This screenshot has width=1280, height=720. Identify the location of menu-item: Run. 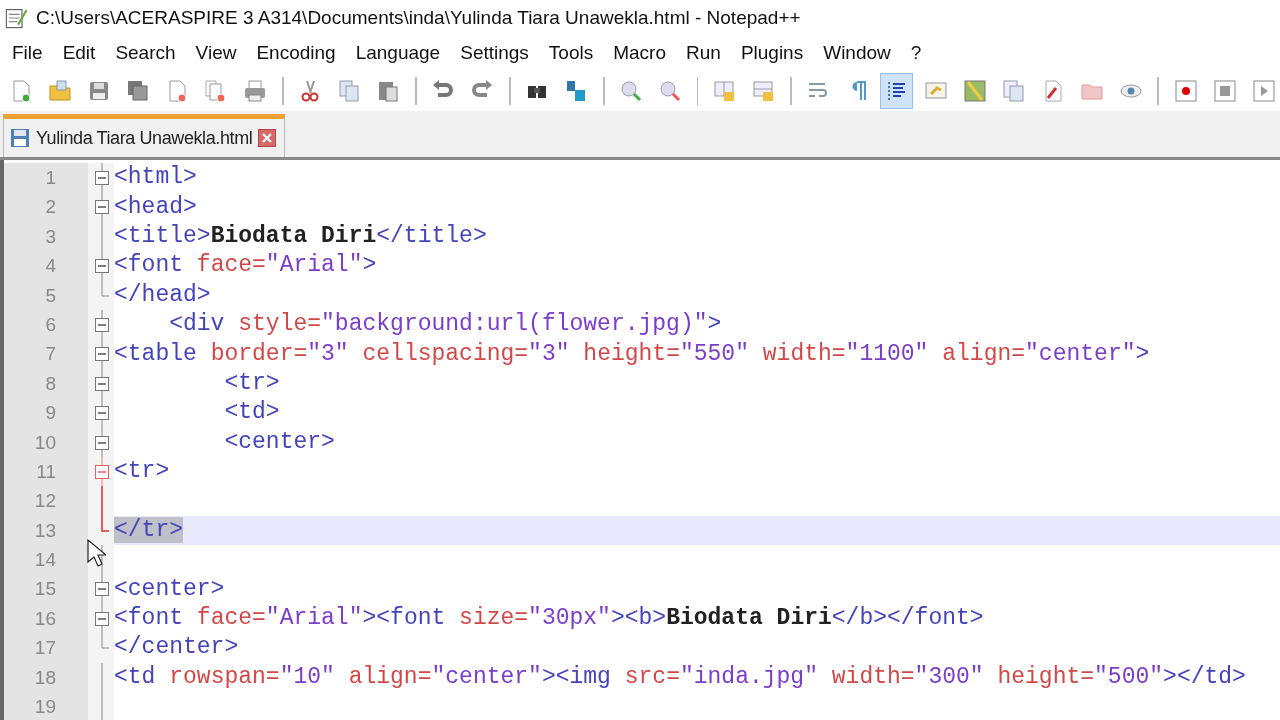
(703, 53).